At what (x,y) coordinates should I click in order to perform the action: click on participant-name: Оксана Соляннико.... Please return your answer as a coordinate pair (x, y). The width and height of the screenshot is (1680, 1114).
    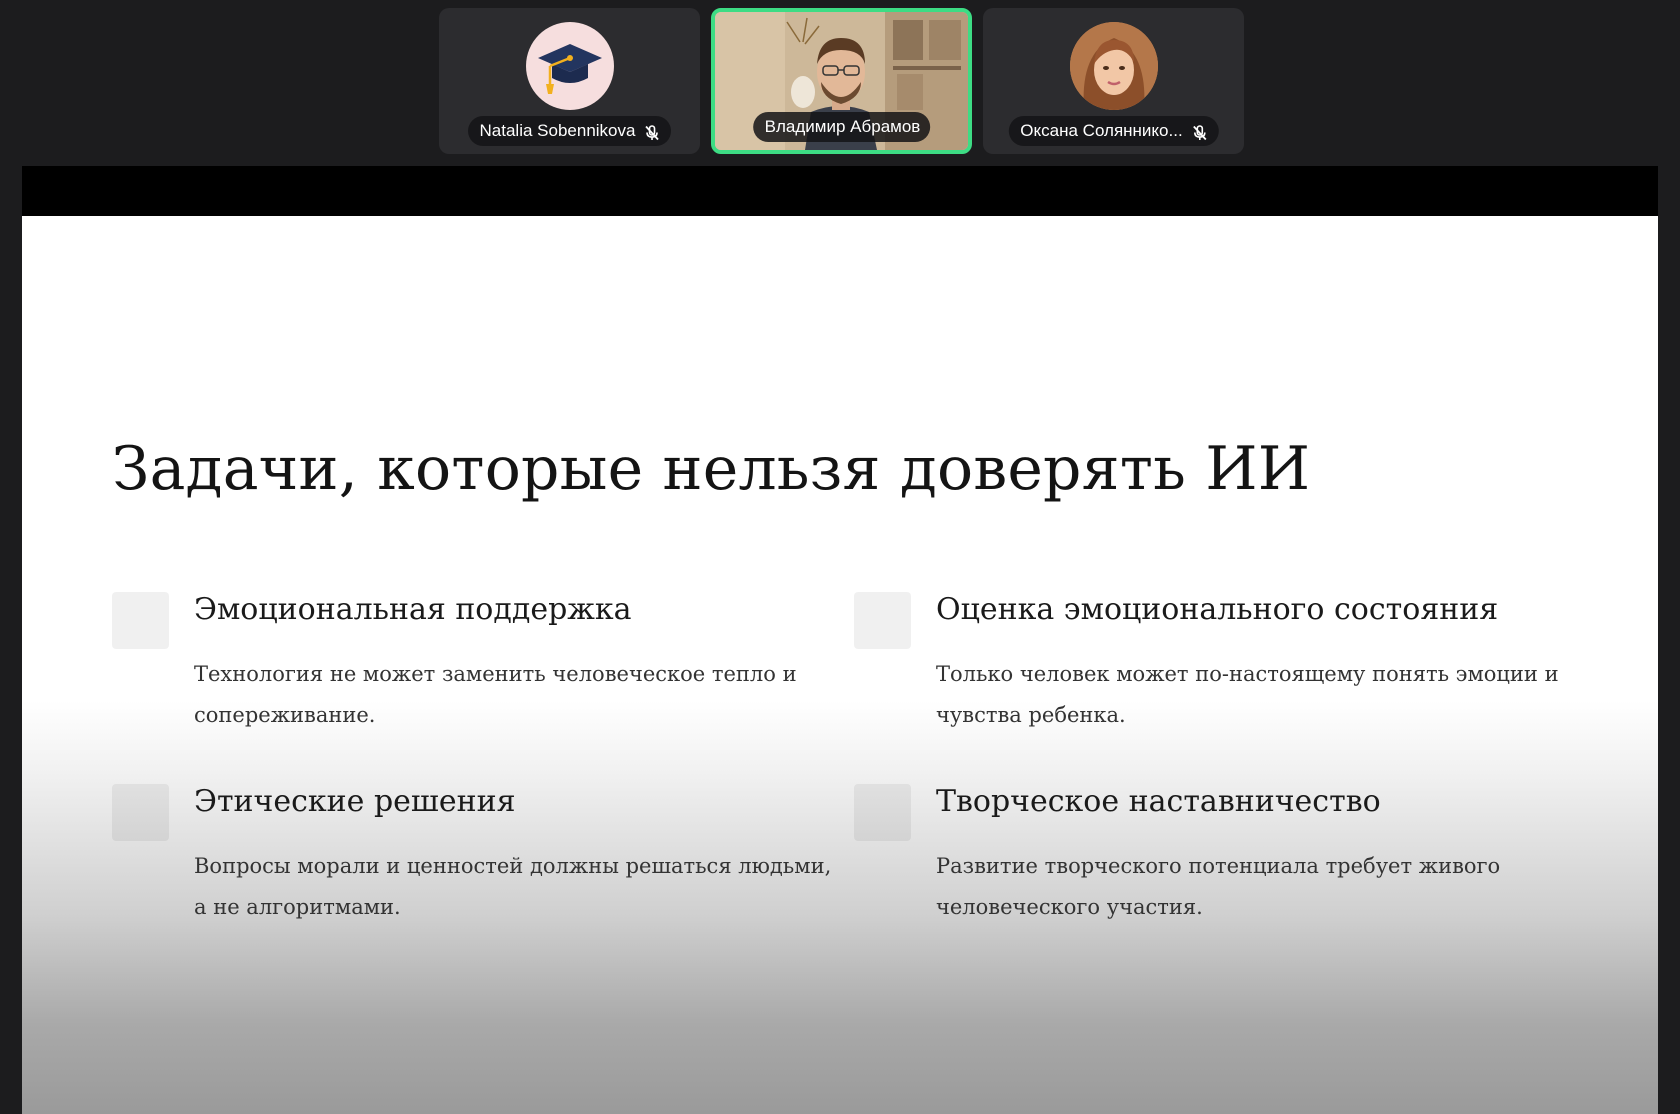
    Looking at the image, I should click on (1101, 130).